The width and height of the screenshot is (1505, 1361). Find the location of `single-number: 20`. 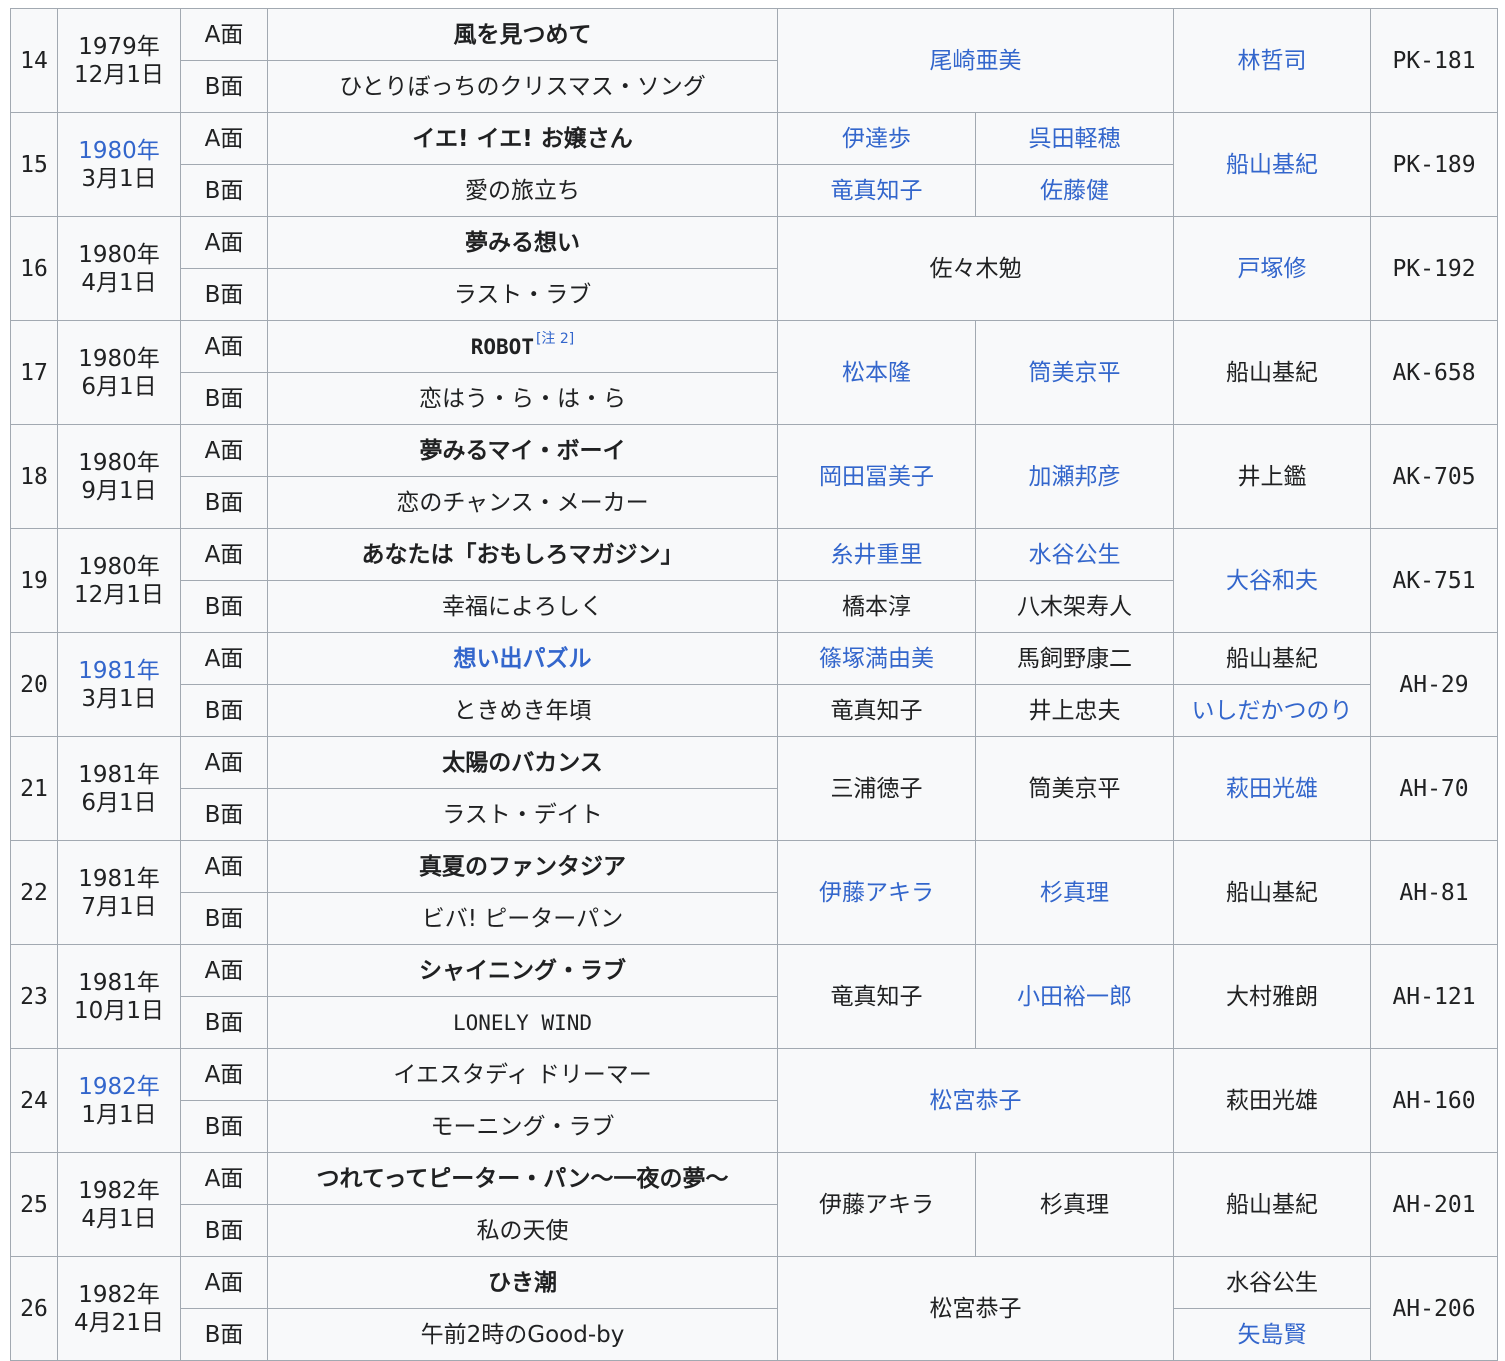

single-number: 20 is located at coordinates (34, 684).